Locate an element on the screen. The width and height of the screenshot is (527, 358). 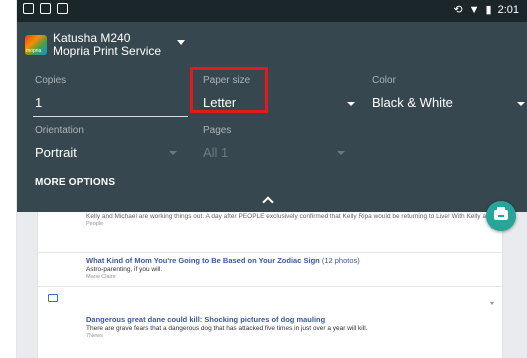
rotation-lock-icon: ⟲ is located at coordinates (458, 10).